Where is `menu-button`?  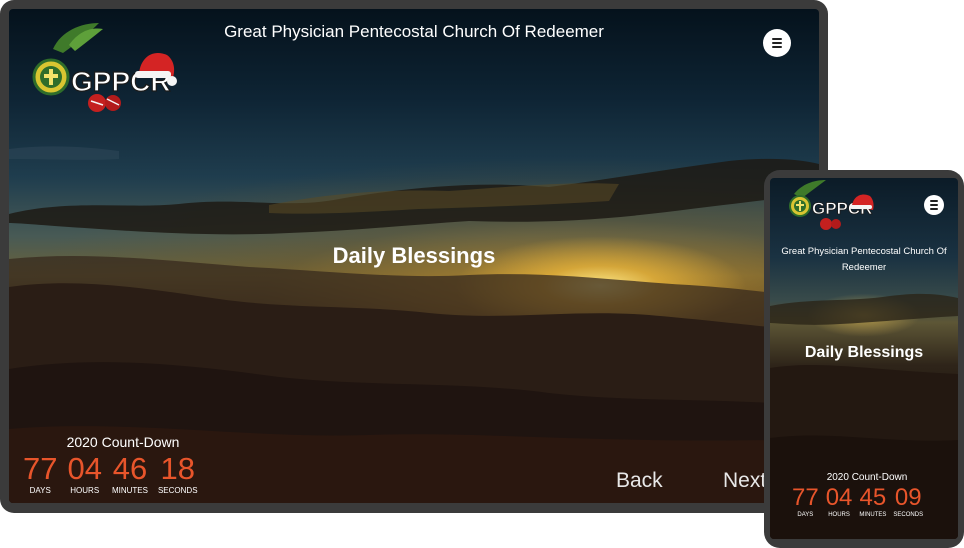
menu-button is located at coordinates (777, 43).